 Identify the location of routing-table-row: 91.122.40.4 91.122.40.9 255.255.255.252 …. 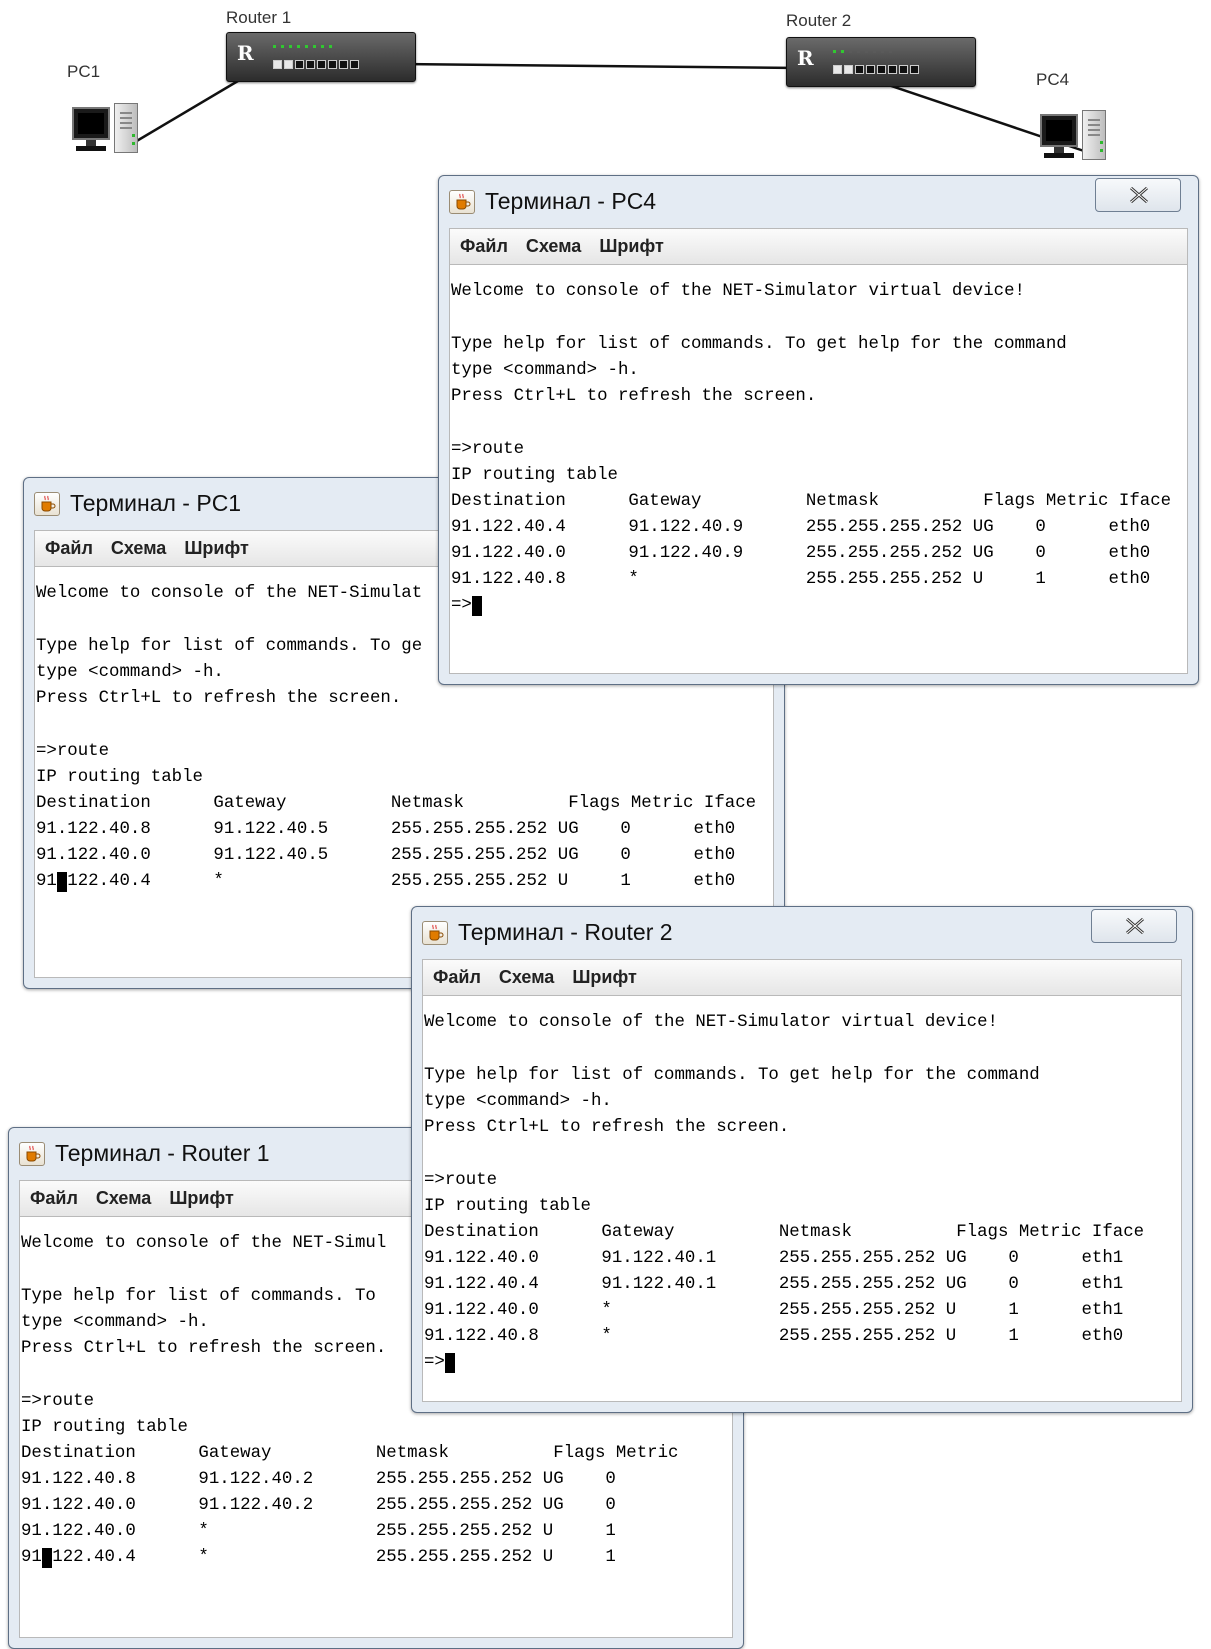
(801, 527).